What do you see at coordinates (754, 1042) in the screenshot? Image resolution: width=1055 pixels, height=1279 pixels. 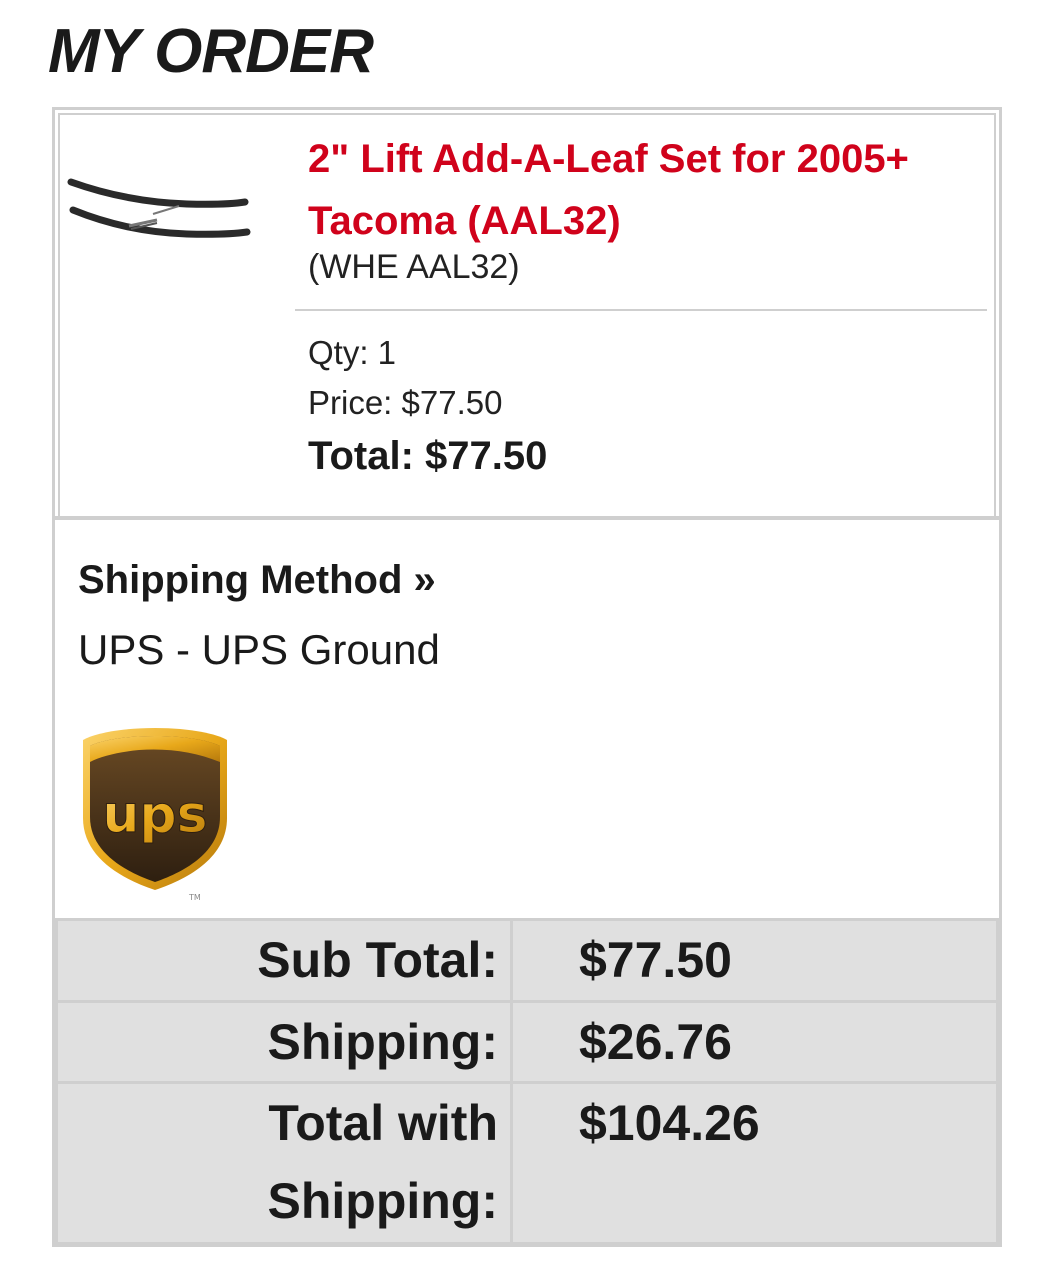 I see `shipping-value: $26.76` at bounding box center [754, 1042].